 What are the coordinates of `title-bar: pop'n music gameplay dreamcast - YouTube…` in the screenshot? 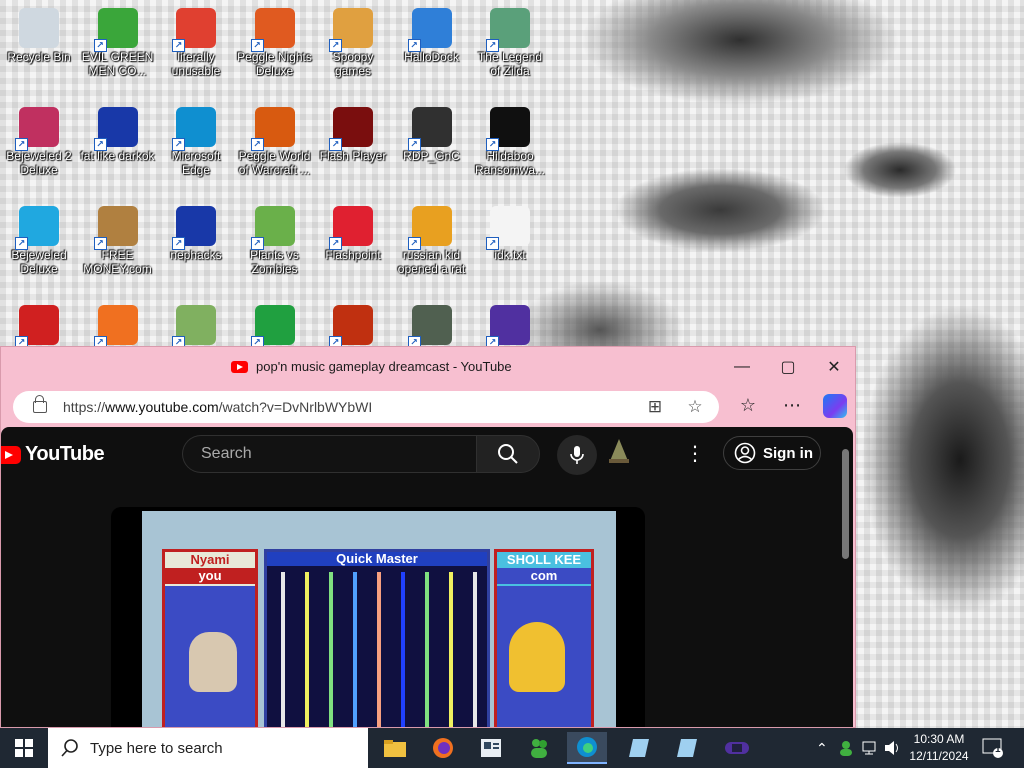 It's located at (428, 367).